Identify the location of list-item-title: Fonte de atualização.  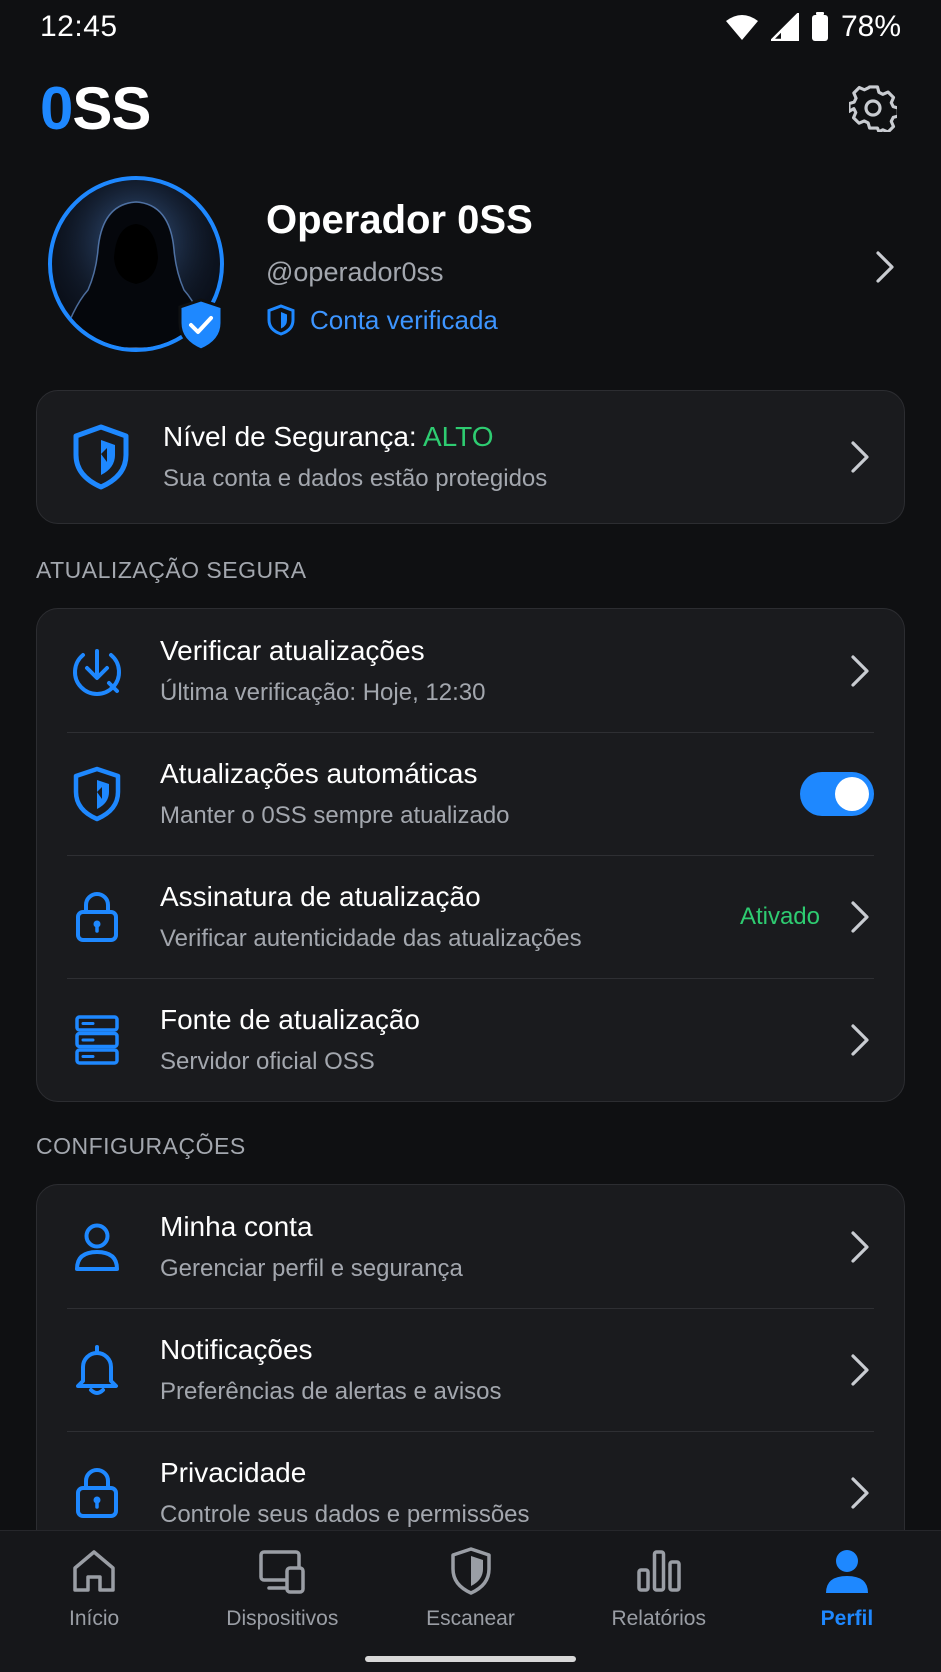
(290, 1019).